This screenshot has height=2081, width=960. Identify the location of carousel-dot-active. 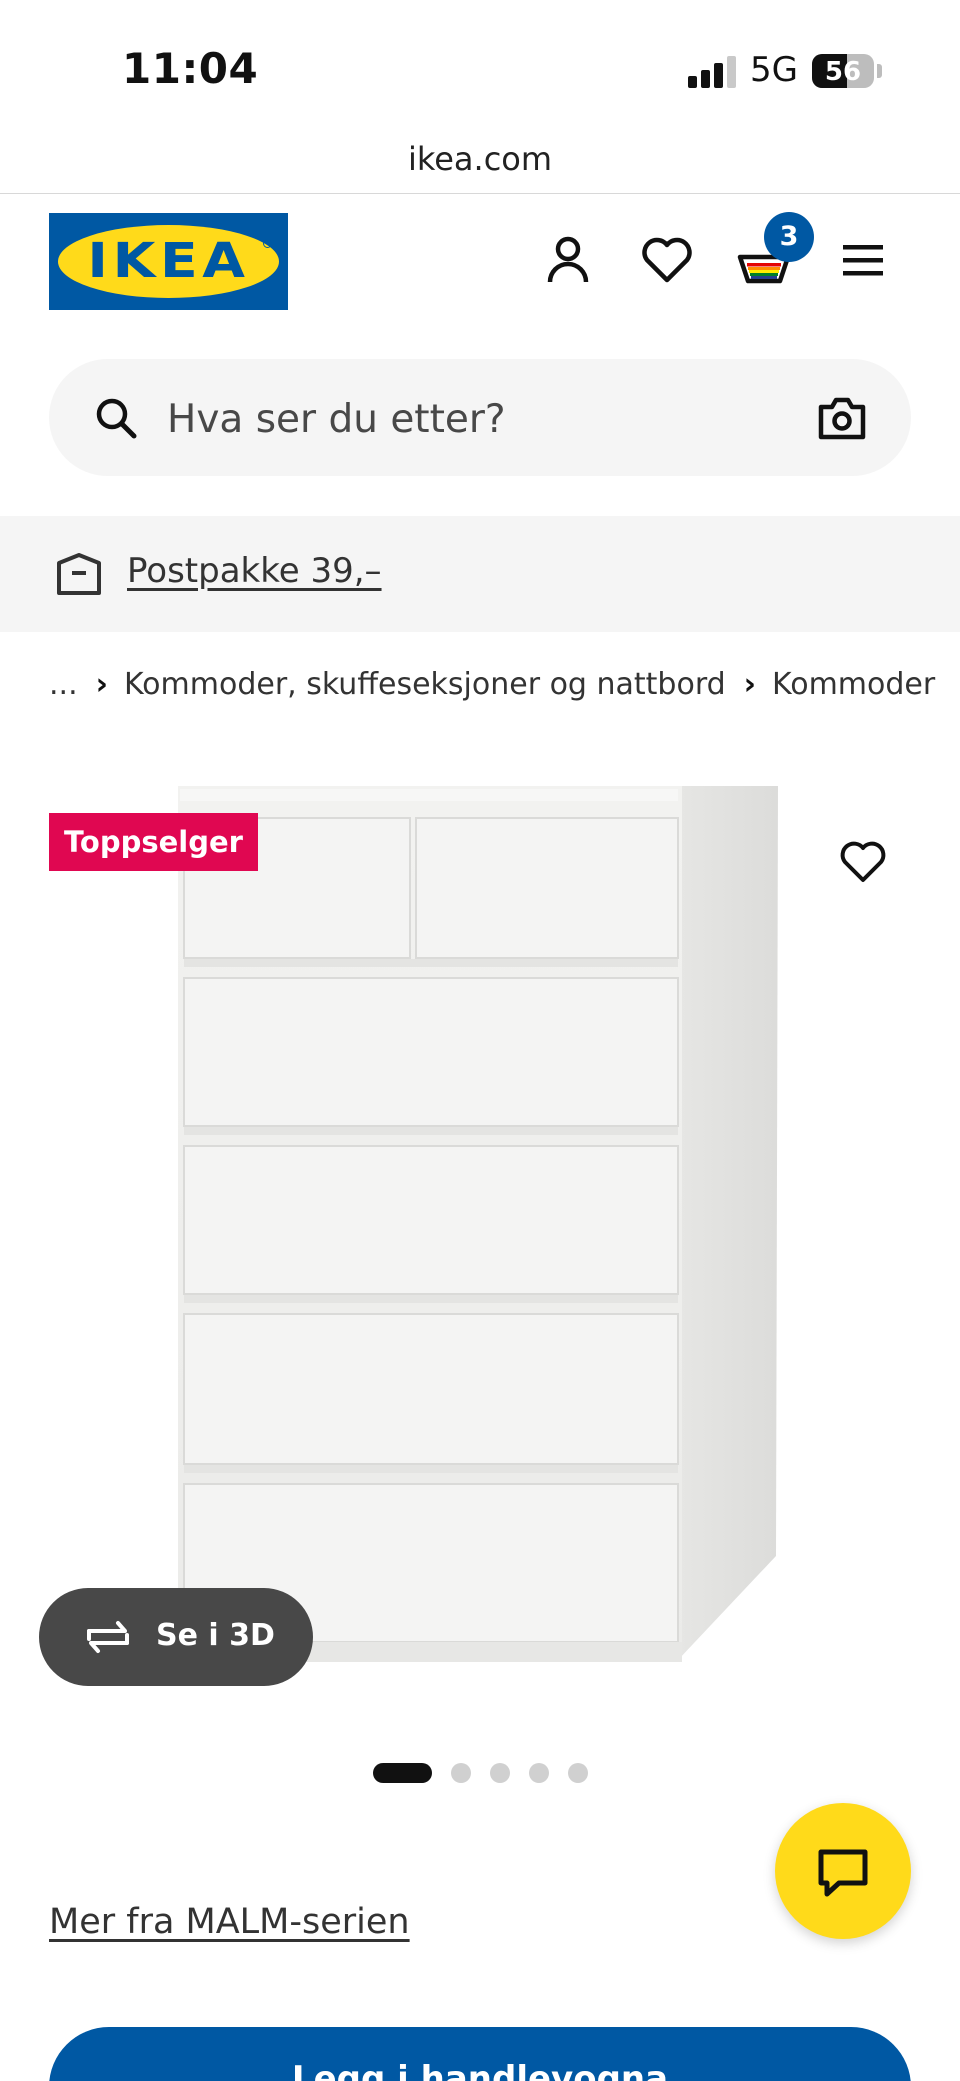
(402, 1773).